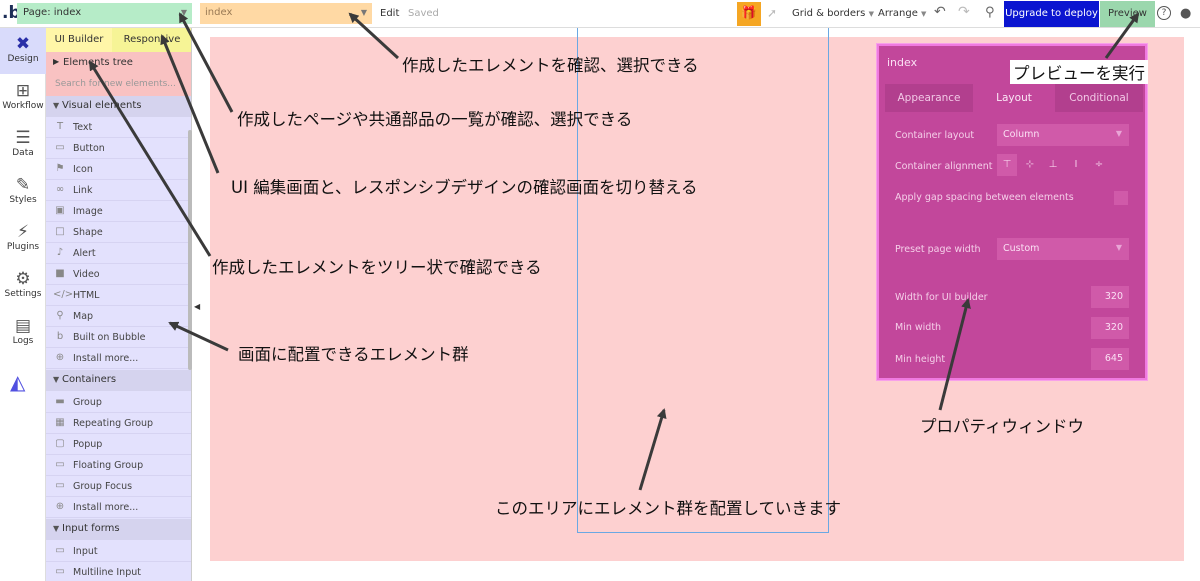 Image resolution: width=1200 pixels, height=581 pixels. What do you see at coordinates (1164, 13) in the screenshot?
I see `help-icon: ?` at bounding box center [1164, 13].